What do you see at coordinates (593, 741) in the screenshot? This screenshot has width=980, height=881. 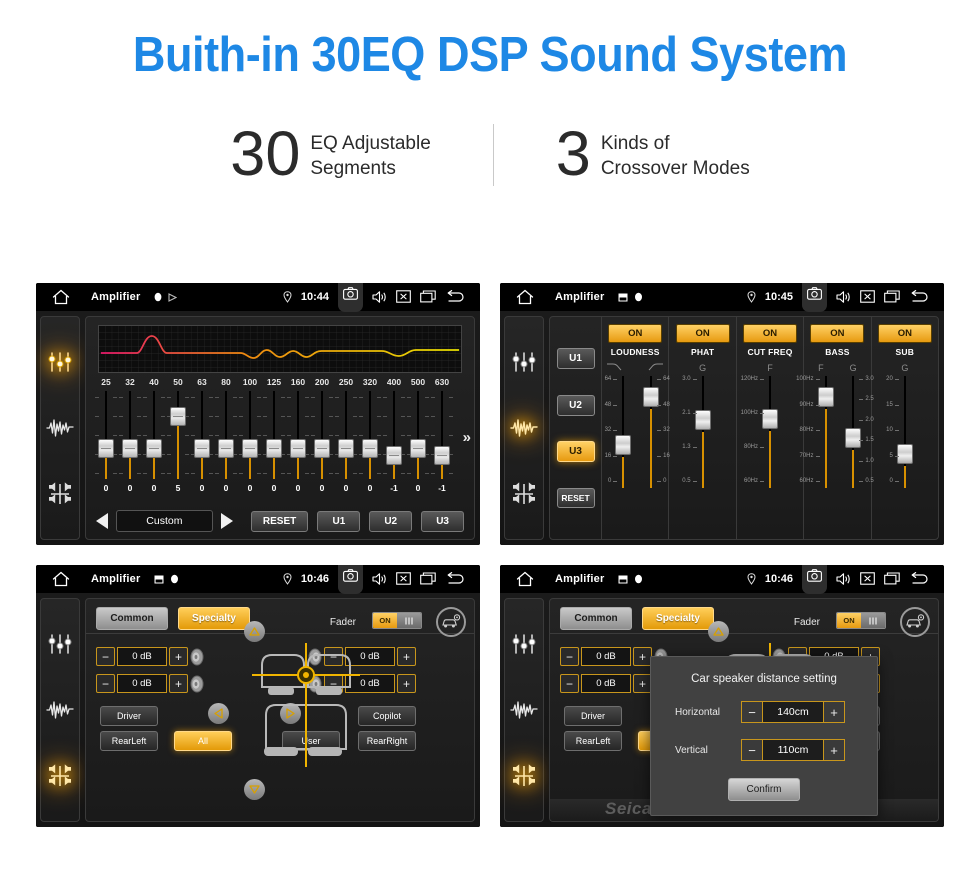 I see `seat-button-rearleft: RearLeft` at bounding box center [593, 741].